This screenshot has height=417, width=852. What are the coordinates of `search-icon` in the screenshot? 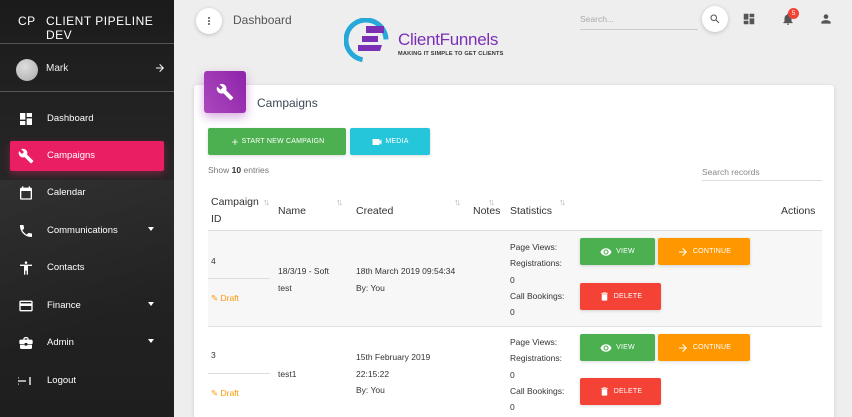 It's located at (715, 19).